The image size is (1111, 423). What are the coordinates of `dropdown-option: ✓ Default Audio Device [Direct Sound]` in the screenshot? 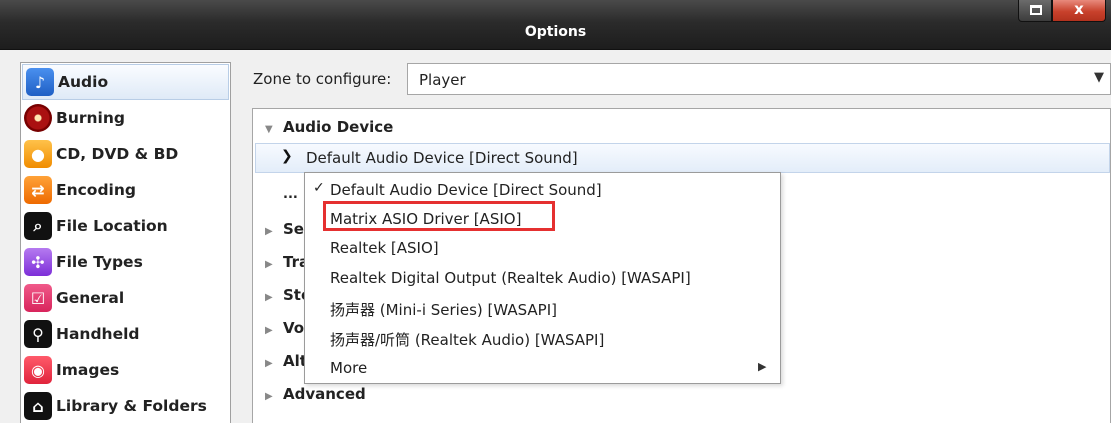 It's located at (542, 190).